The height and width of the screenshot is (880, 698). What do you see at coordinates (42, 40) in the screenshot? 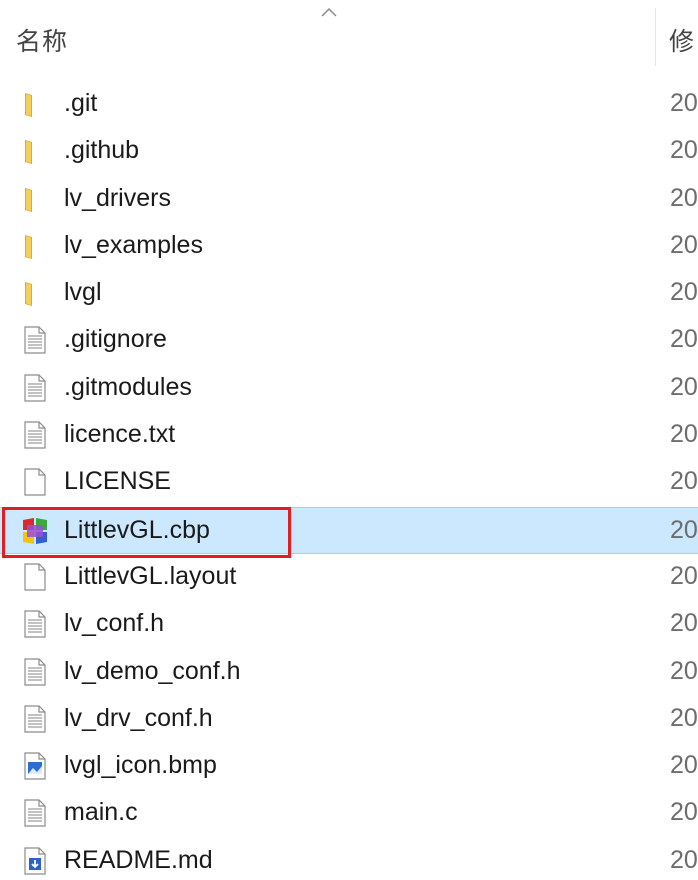
I see `column-header-name: 名称` at bounding box center [42, 40].